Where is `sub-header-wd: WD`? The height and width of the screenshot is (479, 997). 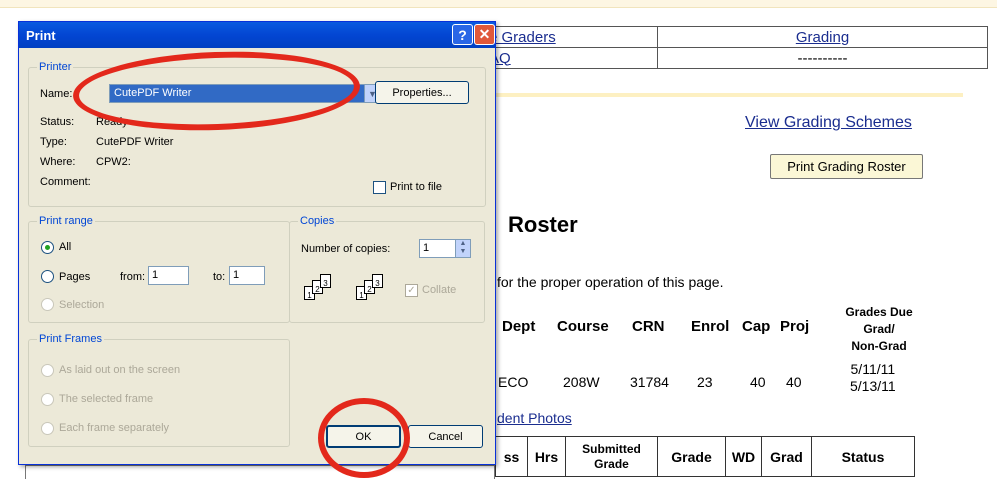
sub-header-wd: WD is located at coordinates (743, 456).